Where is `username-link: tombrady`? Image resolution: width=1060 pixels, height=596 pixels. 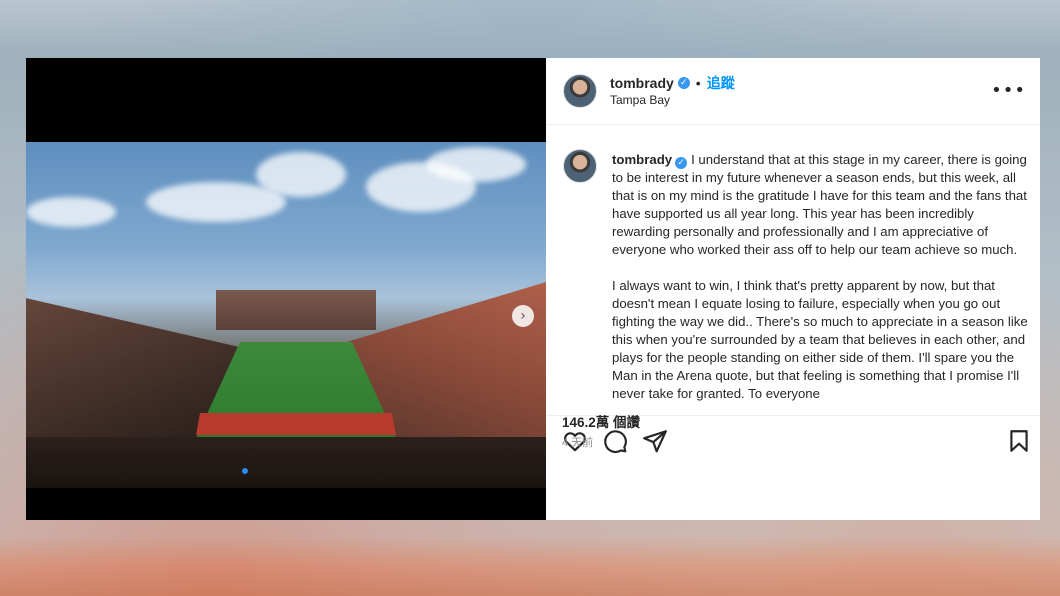 username-link: tombrady is located at coordinates (642, 83).